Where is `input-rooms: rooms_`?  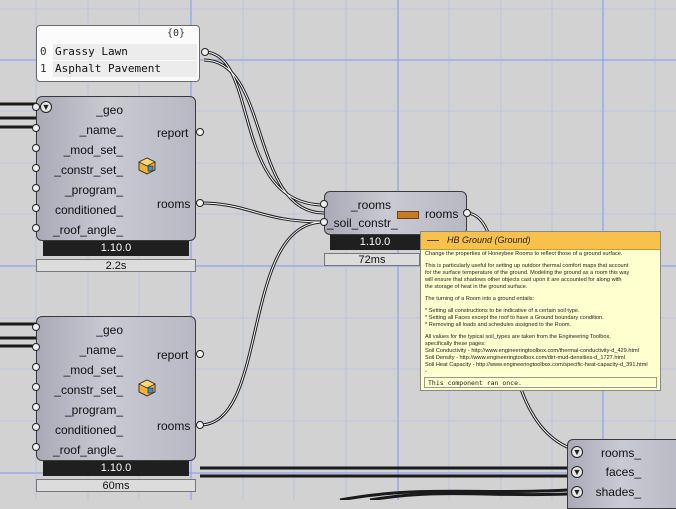
input-rooms: rooms_ is located at coordinates (612, 453).